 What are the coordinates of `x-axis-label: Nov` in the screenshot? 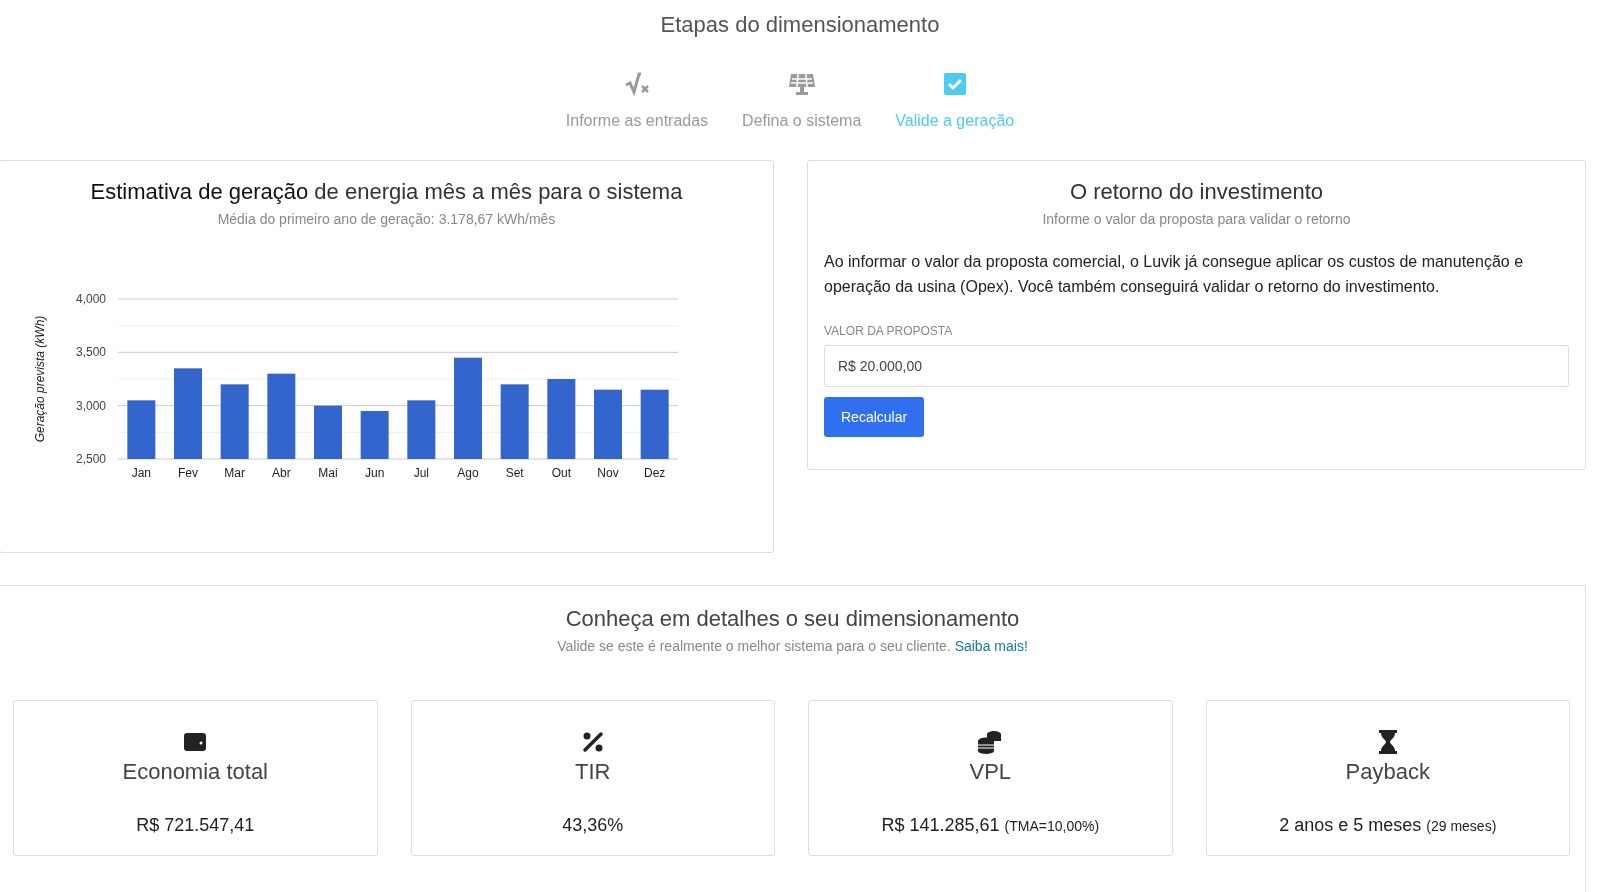 It's located at (608, 473).